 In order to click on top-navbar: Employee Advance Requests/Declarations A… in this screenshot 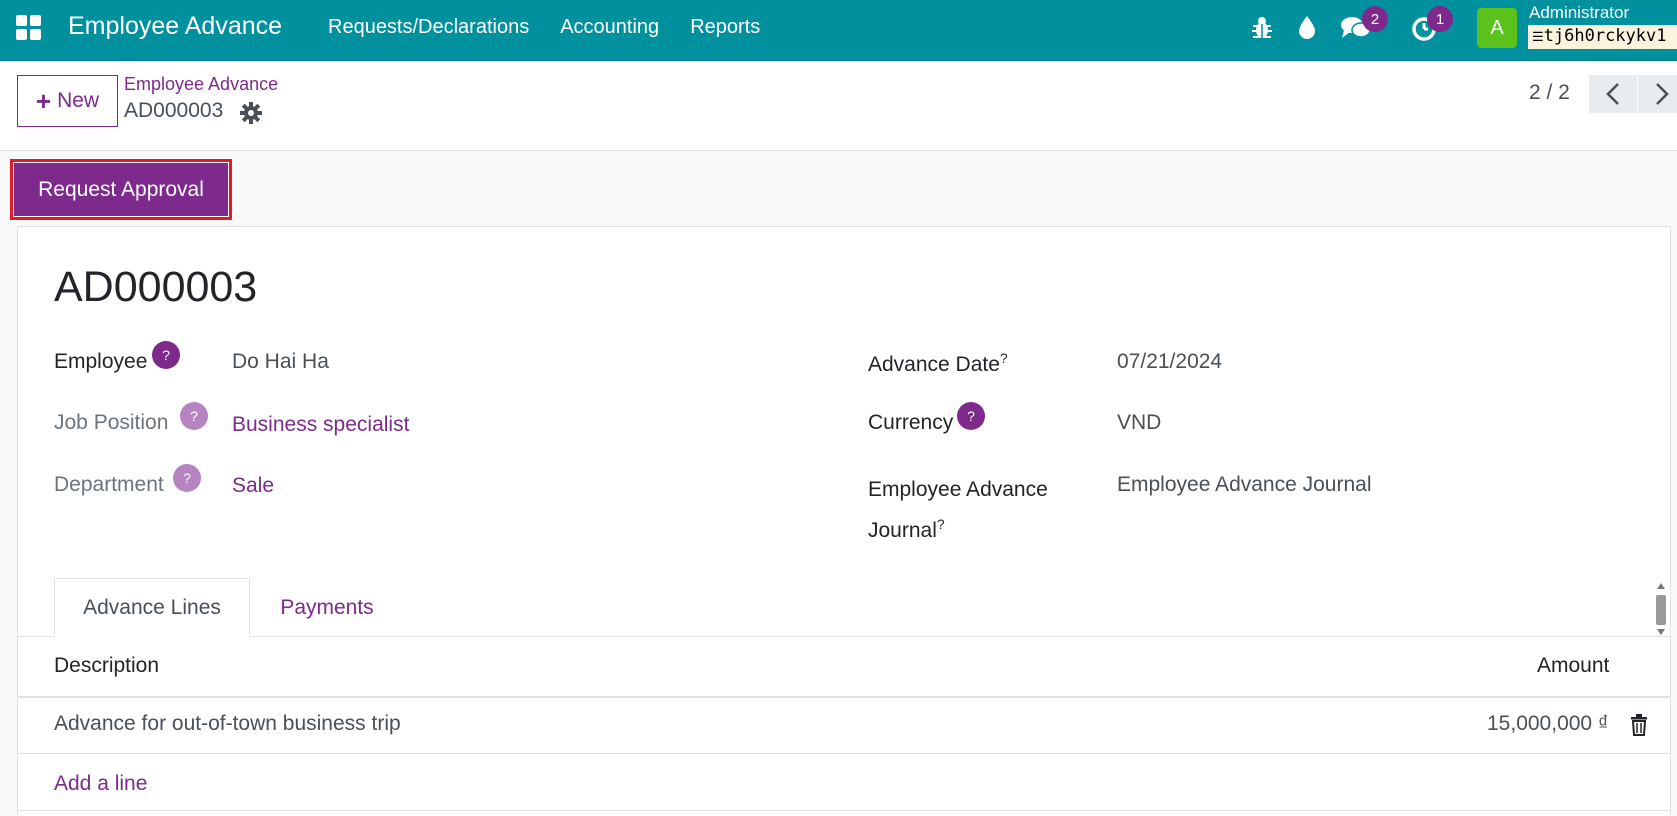, I will do `click(838, 30)`.